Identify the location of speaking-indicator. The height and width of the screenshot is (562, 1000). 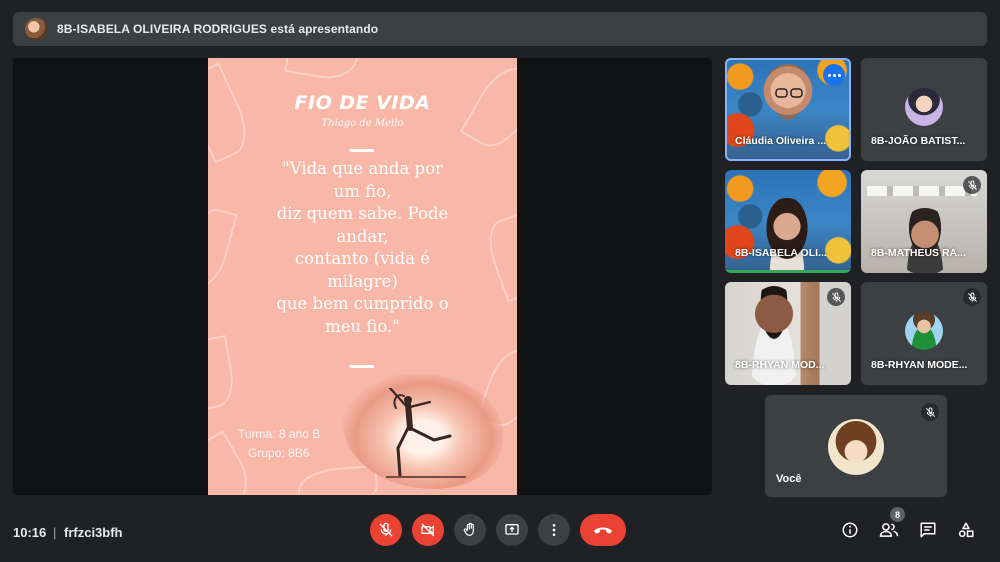
(788, 271).